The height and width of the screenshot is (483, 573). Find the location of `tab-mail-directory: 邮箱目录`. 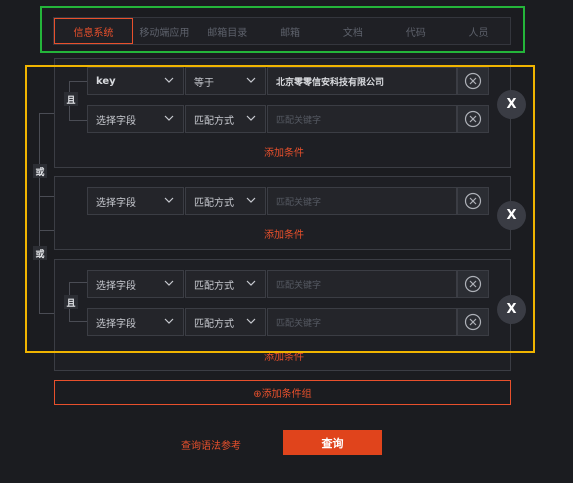

tab-mail-directory: 邮箱目录 is located at coordinates (227, 31).